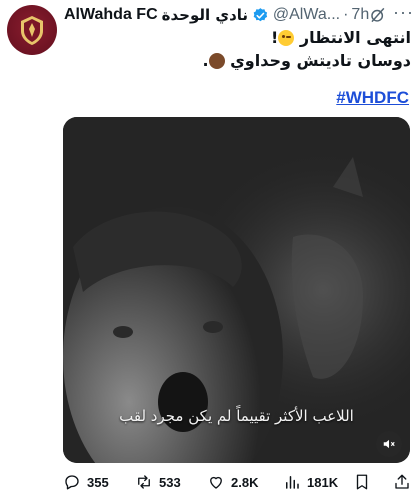 Image resolution: width=419 pixels, height=500 pixels. Describe the element at coordinates (111, 15) in the screenshot. I see `author-name-en: AlWahda FC` at that location.